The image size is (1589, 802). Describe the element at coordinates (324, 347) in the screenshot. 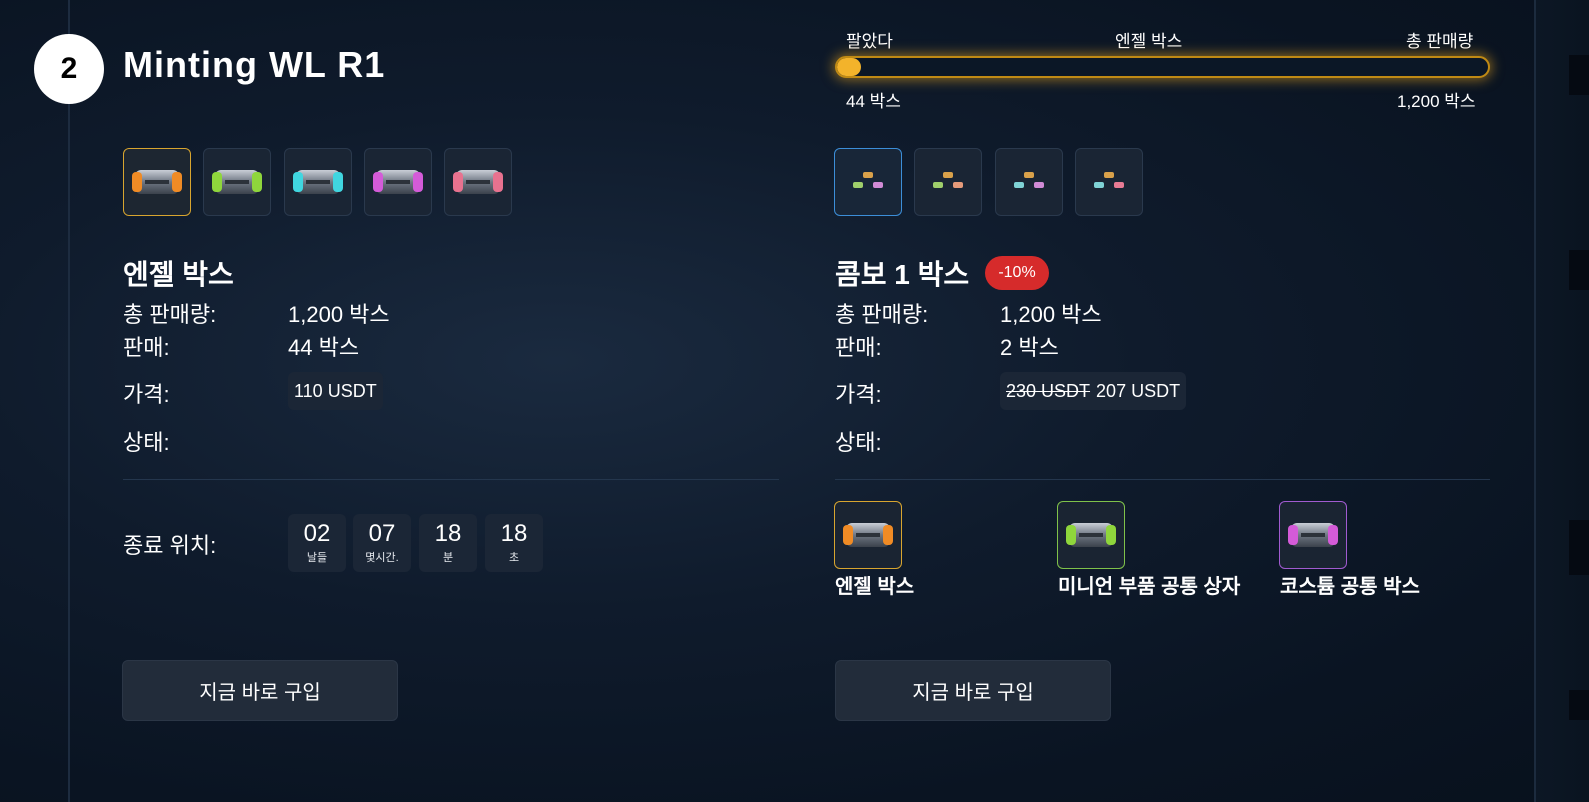

I see `left-sold-value: 44 박스` at that location.